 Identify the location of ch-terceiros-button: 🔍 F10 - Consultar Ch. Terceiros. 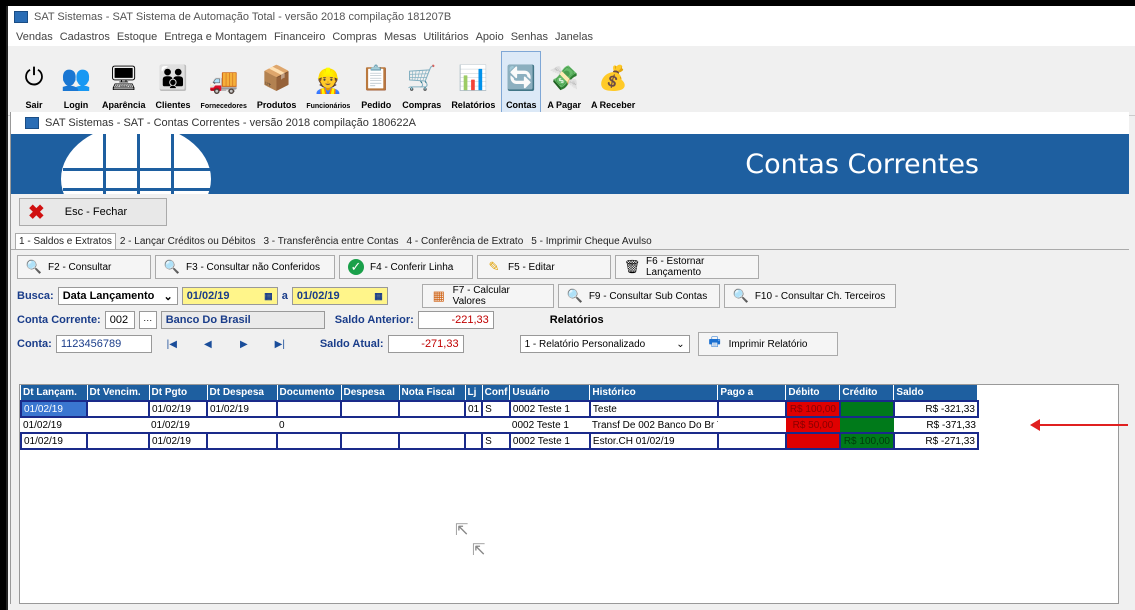
(809, 296).